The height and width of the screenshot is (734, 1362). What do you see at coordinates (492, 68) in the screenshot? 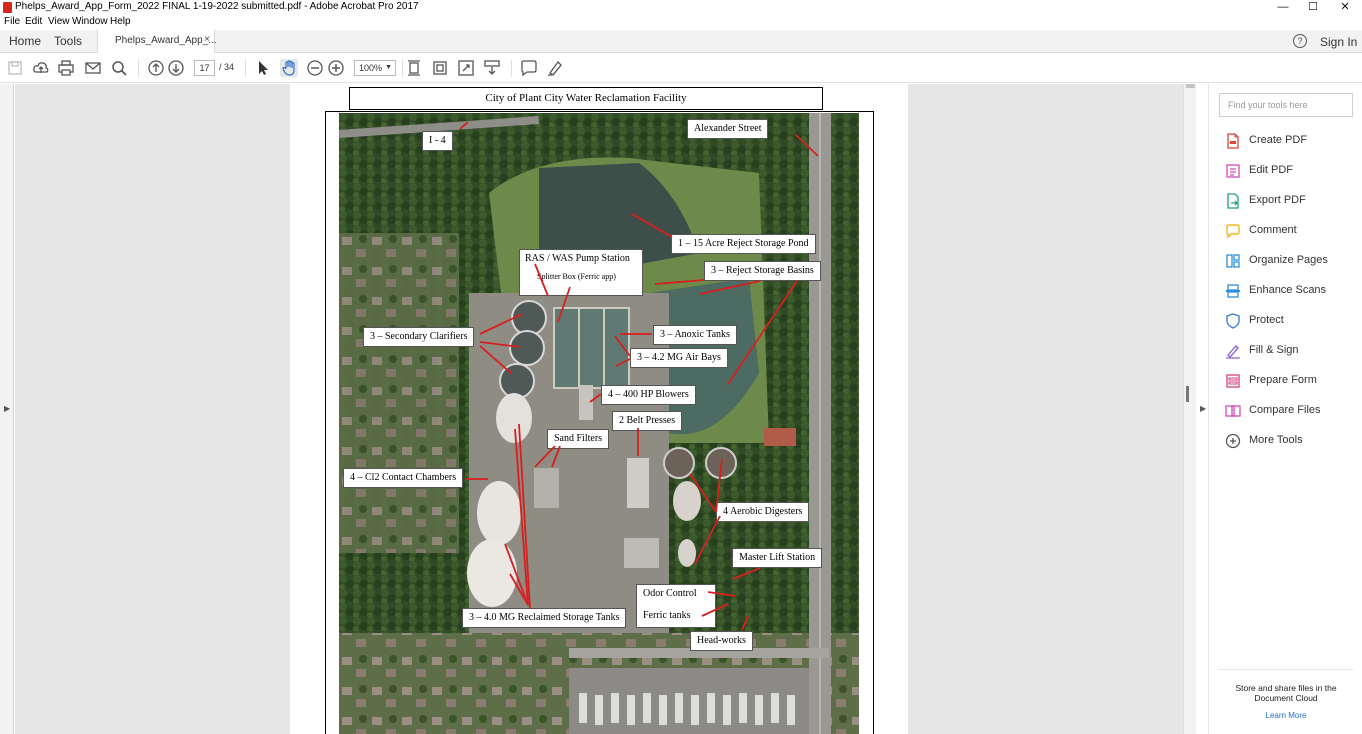
I see `scroll-mode-icon` at bounding box center [492, 68].